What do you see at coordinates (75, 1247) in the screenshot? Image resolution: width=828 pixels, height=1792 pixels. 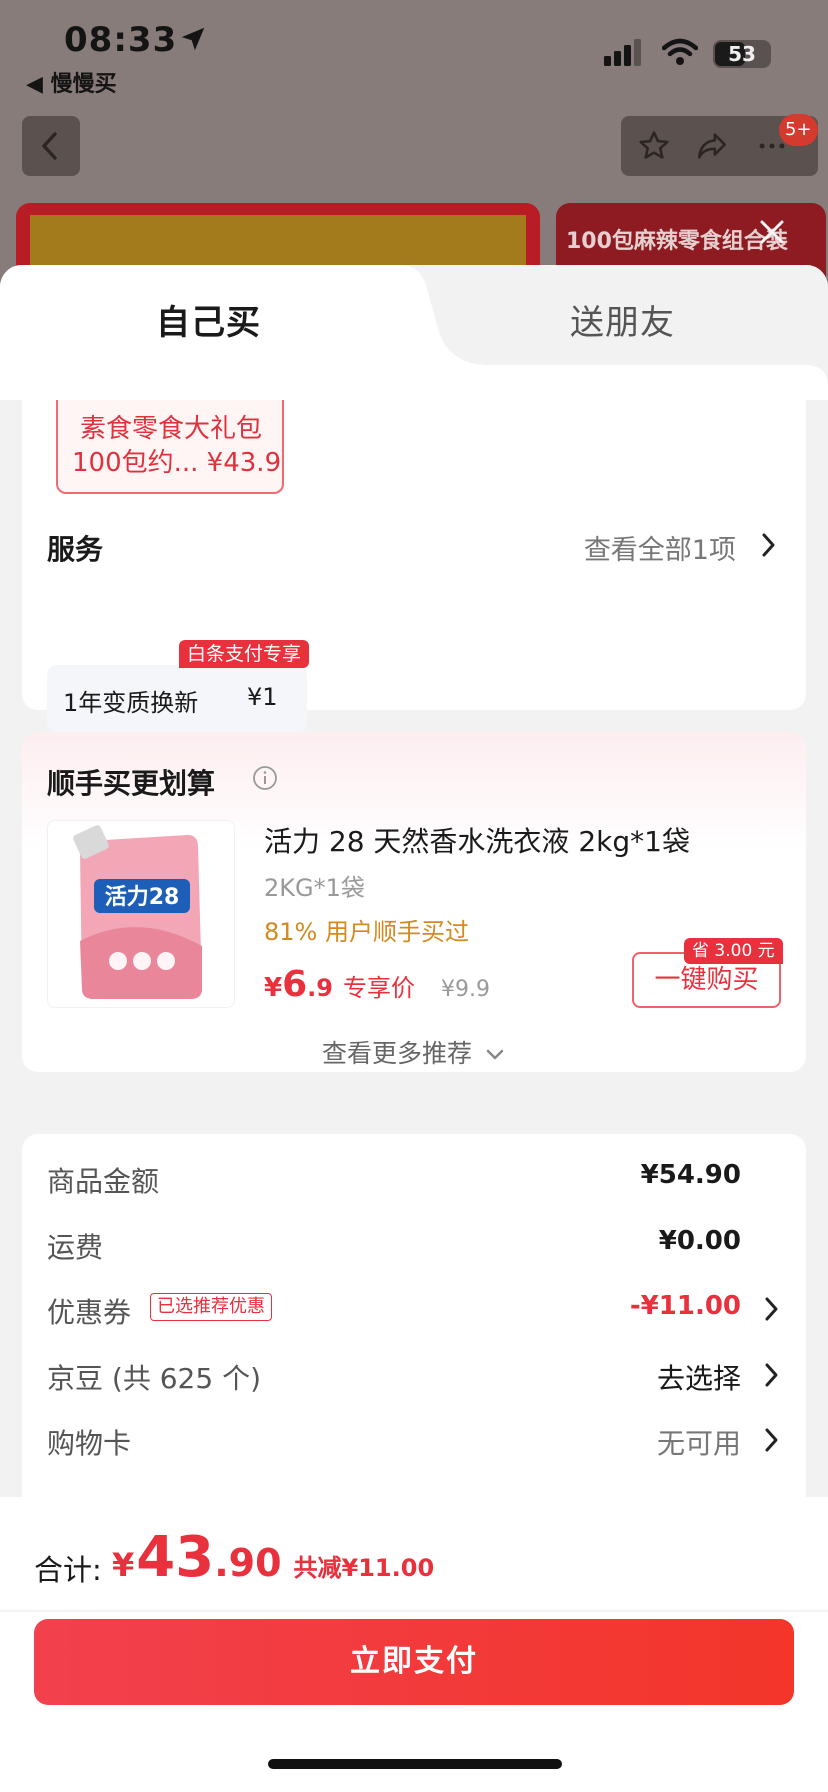 I see `shipping-label: 运费` at bounding box center [75, 1247].